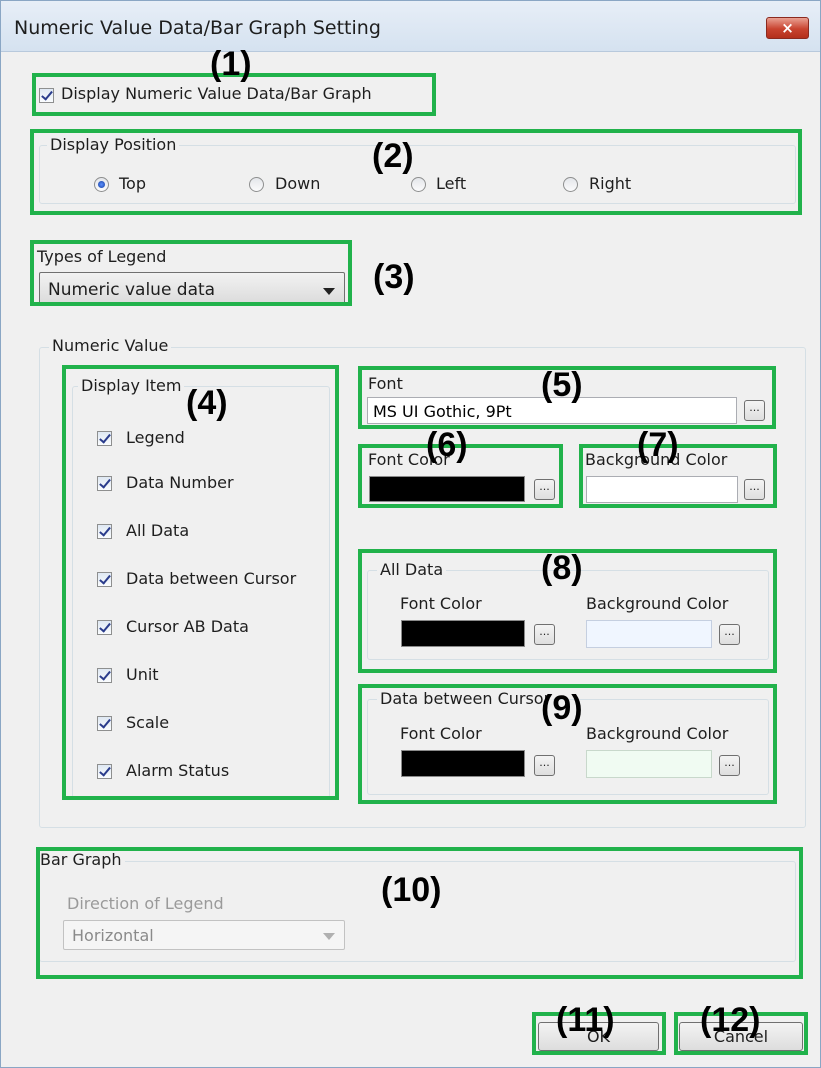 The width and height of the screenshot is (821, 1068). Describe the element at coordinates (585, 1020) in the screenshot. I see `annotation-11: (11)` at that location.